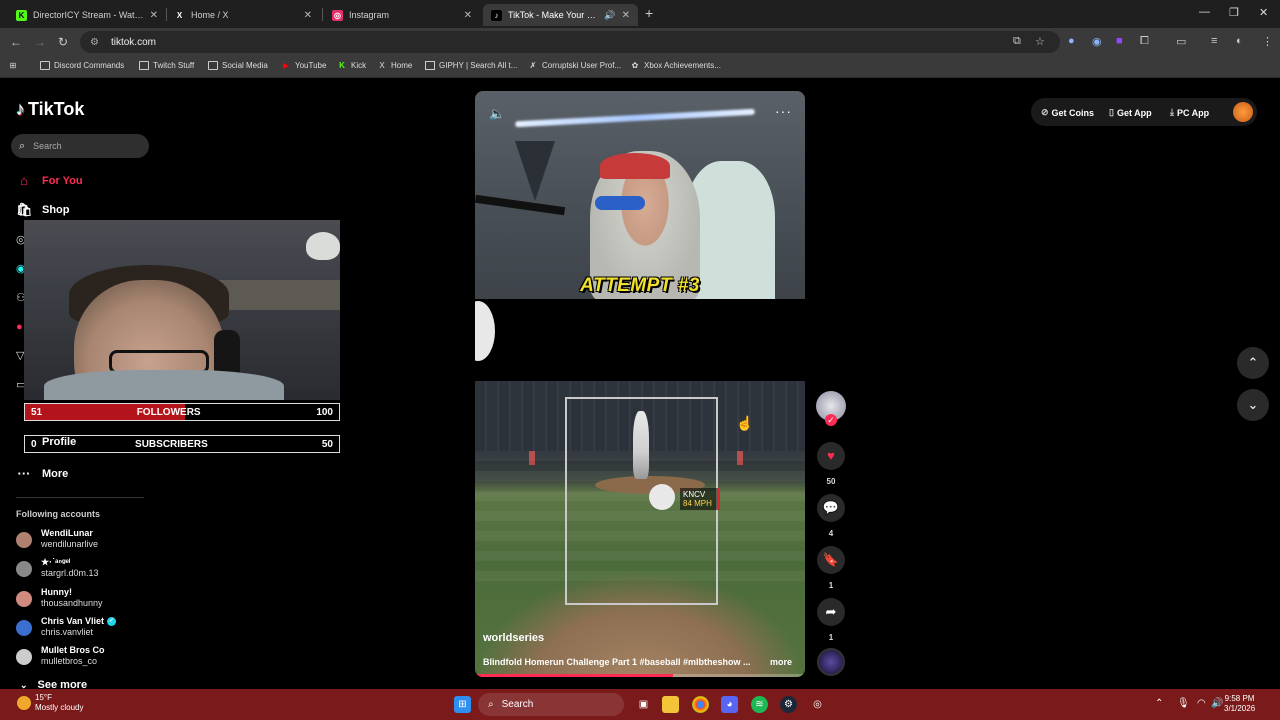 This screenshot has height=720, width=1280. Describe the element at coordinates (1263, 12) in the screenshot. I see `window-close-icon: ✕` at that location.